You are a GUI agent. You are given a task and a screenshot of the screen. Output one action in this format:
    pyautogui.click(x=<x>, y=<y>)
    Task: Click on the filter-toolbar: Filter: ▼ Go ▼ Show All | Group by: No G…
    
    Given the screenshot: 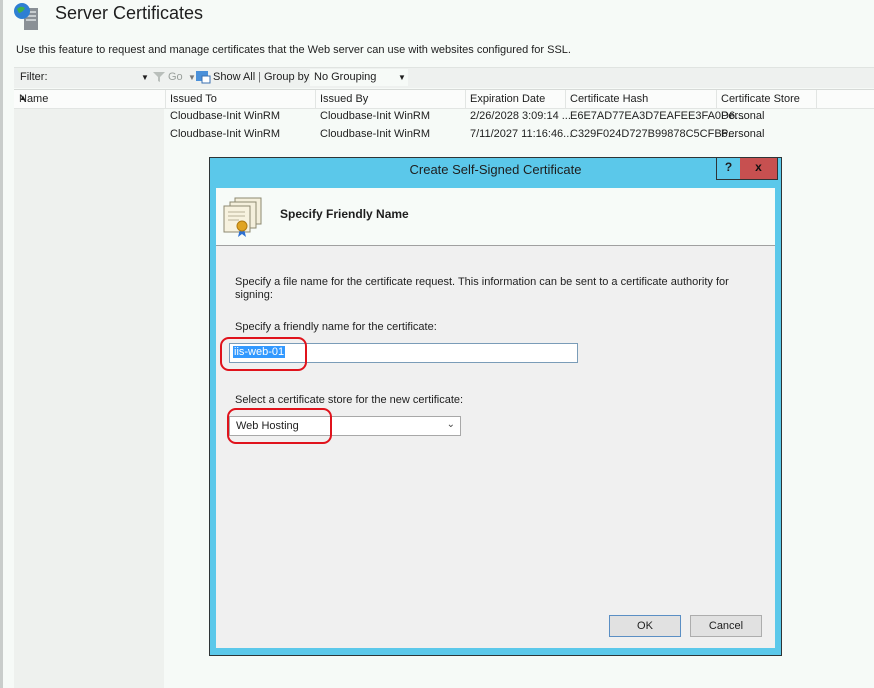 What is the action you would take?
    pyautogui.click(x=444, y=77)
    